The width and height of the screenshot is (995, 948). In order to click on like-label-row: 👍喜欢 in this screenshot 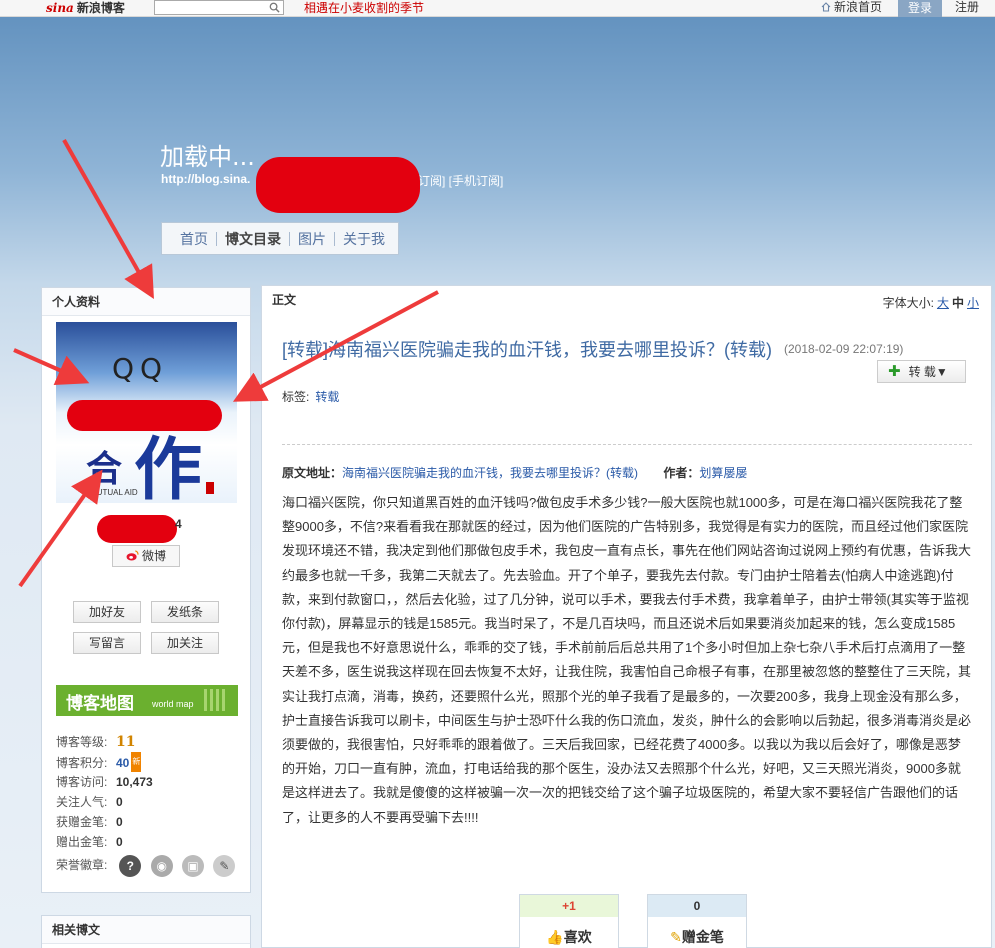, I will do `click(569, 932)`.